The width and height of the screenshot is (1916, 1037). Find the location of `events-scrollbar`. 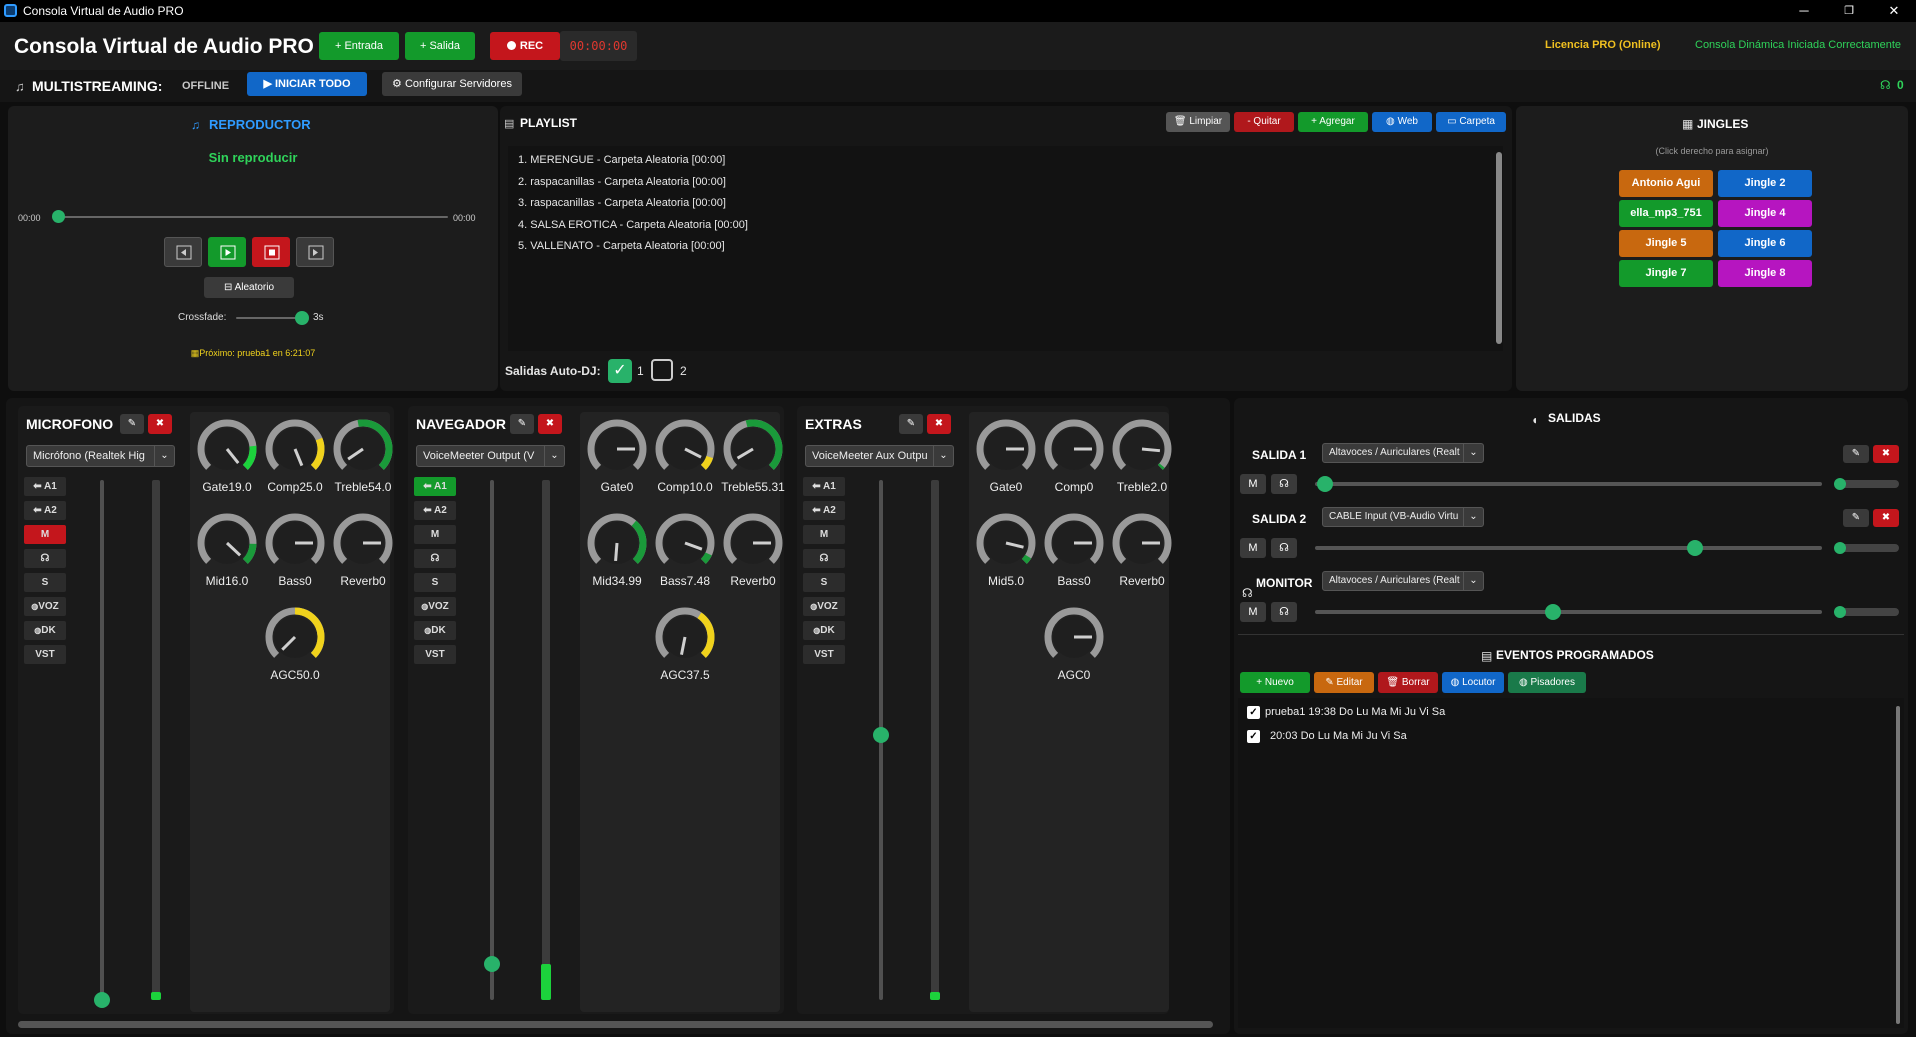

events-scrollbar is located at coordinates (1898, 865).